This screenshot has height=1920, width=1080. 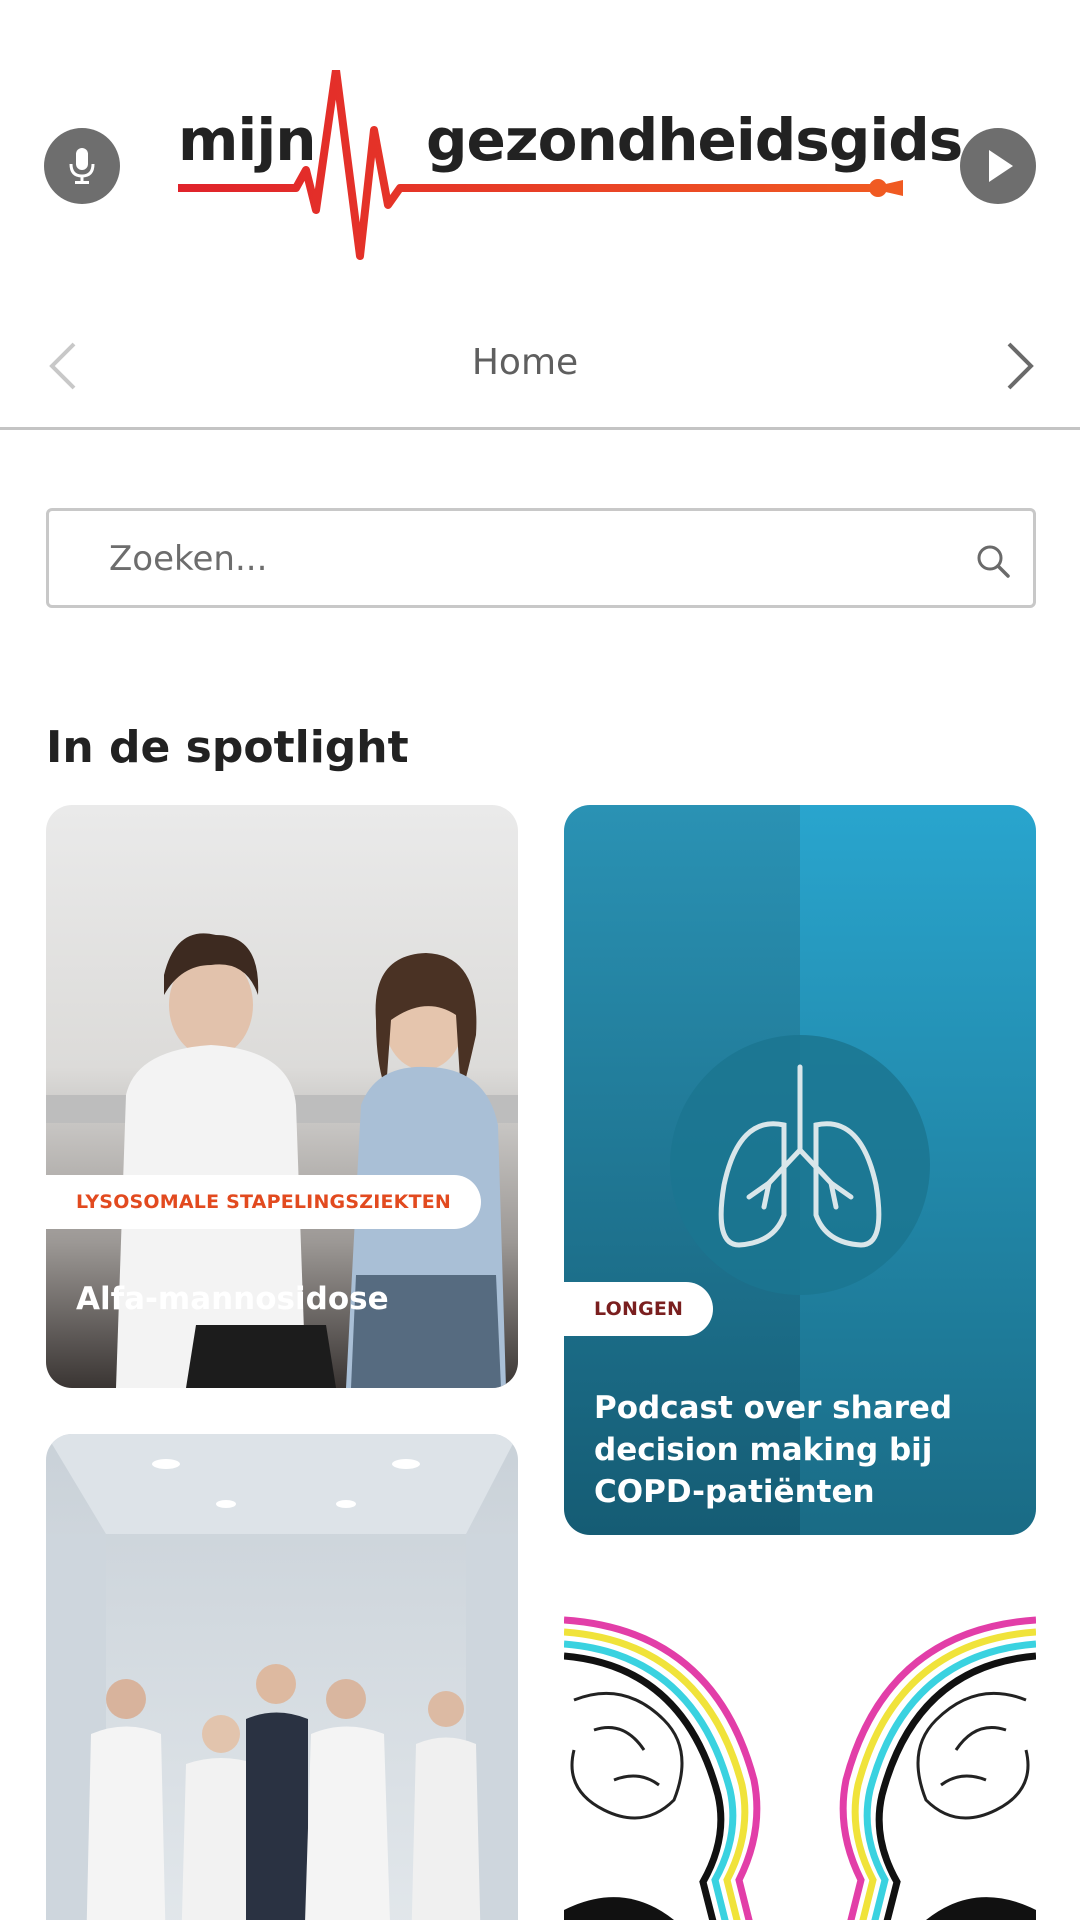 I want to click on search-input, so click(x=519, y=559).